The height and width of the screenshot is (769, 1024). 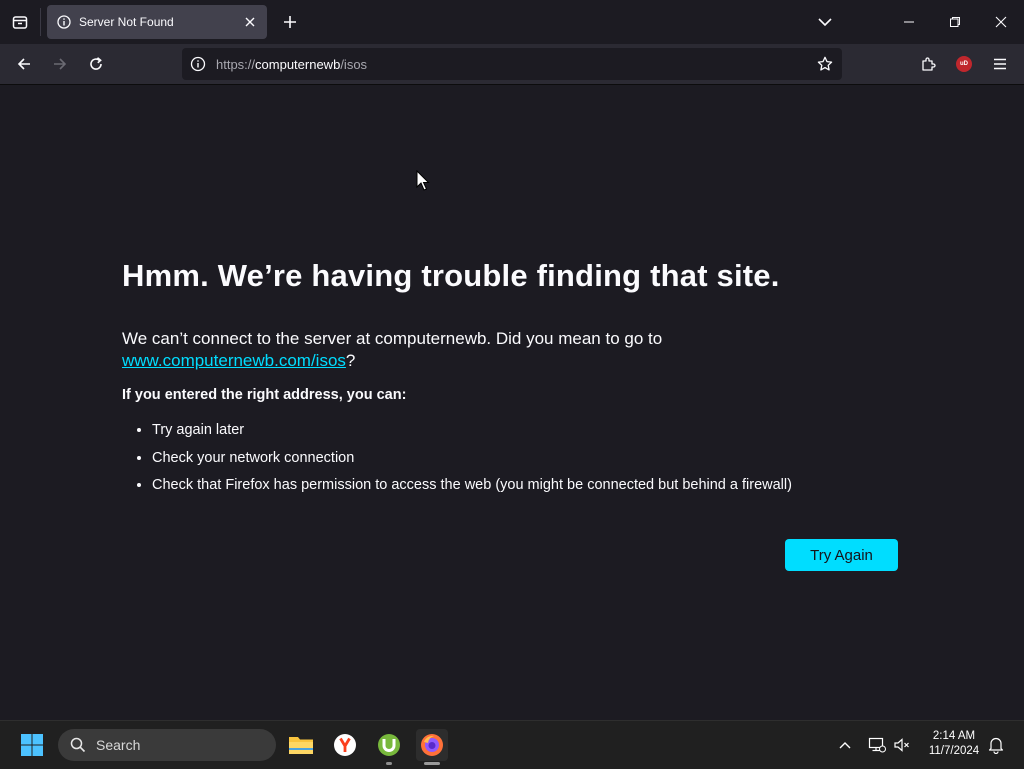 I want to click on active-indicator, so click(x=432, y=763).